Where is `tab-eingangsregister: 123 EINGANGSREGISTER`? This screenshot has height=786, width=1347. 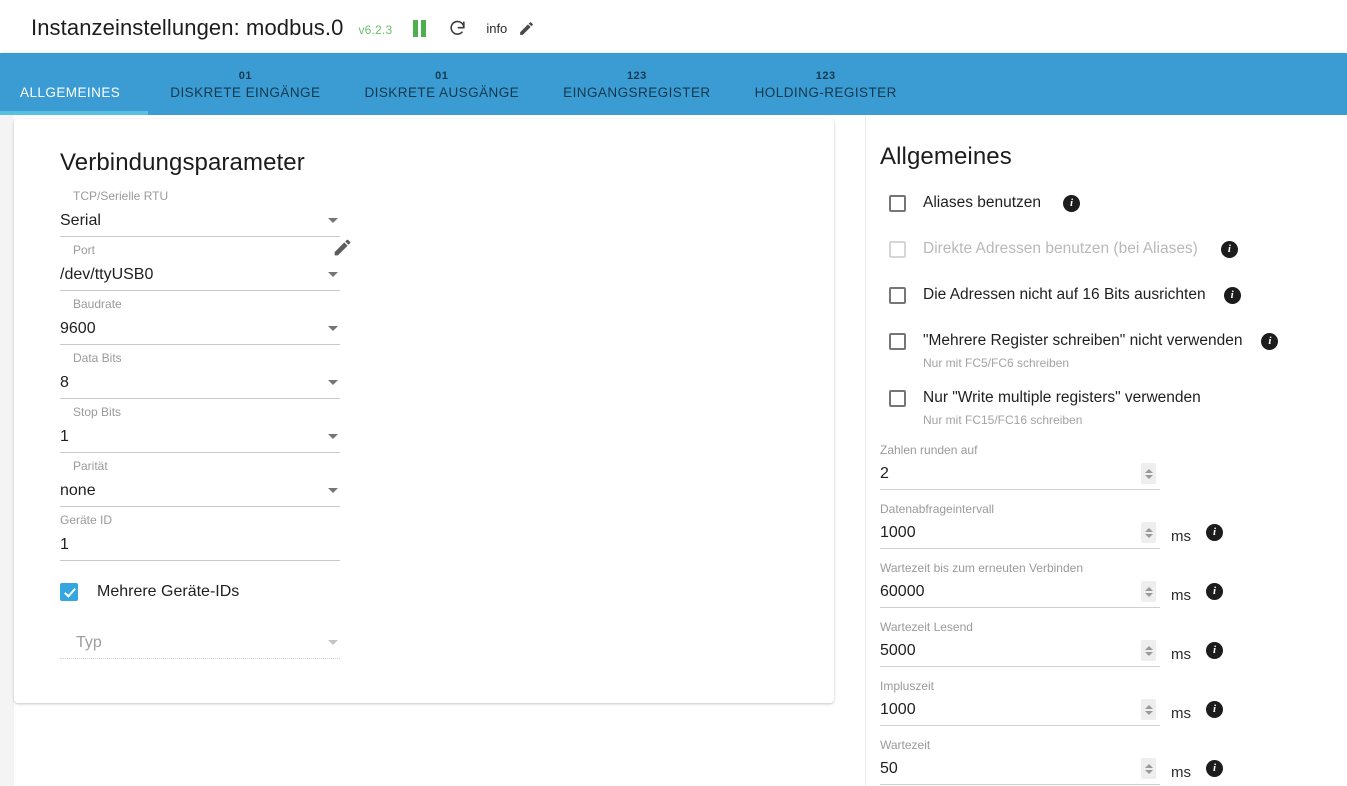 tab-eingangsregister: 123 EINGANGSREGISTER is located at coordinates (636, 84).